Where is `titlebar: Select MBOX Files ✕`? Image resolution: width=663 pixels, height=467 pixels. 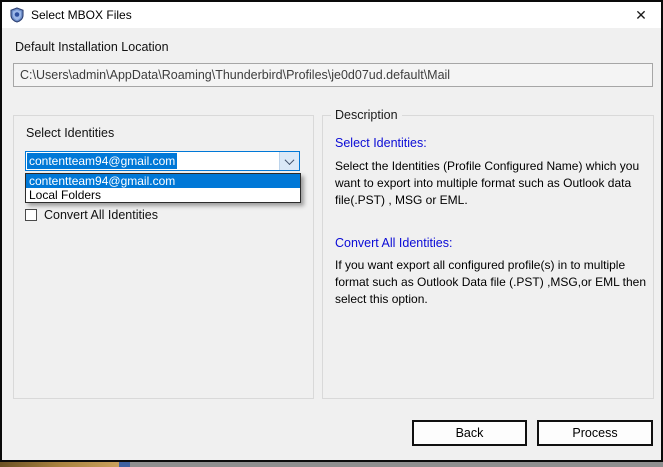
titlebar: Select MBOX Files ✕ is located at coordinates (331, 15).